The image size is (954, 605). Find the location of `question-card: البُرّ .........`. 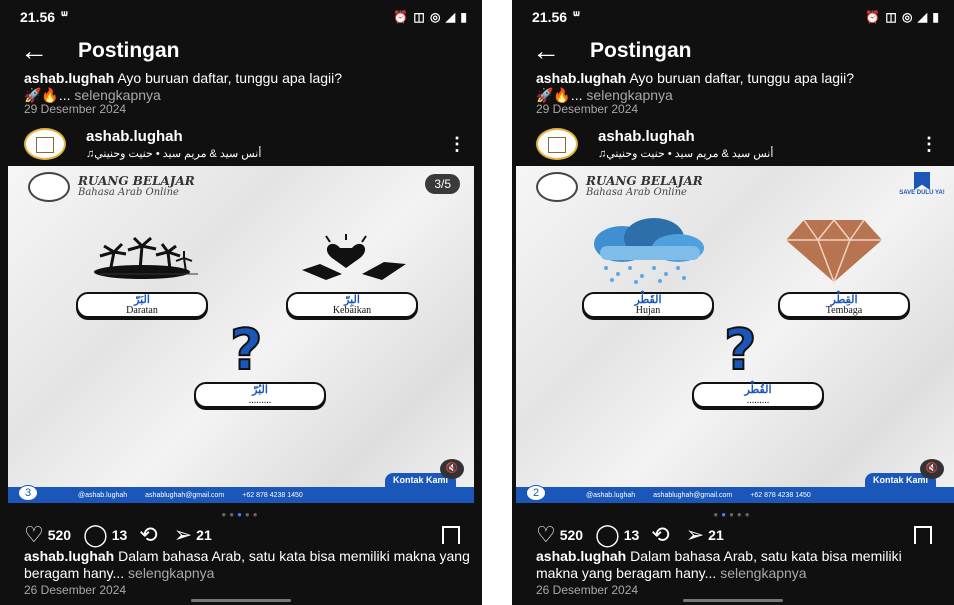

question-card: البُرّ ......... is located at coordinates (260, 395).